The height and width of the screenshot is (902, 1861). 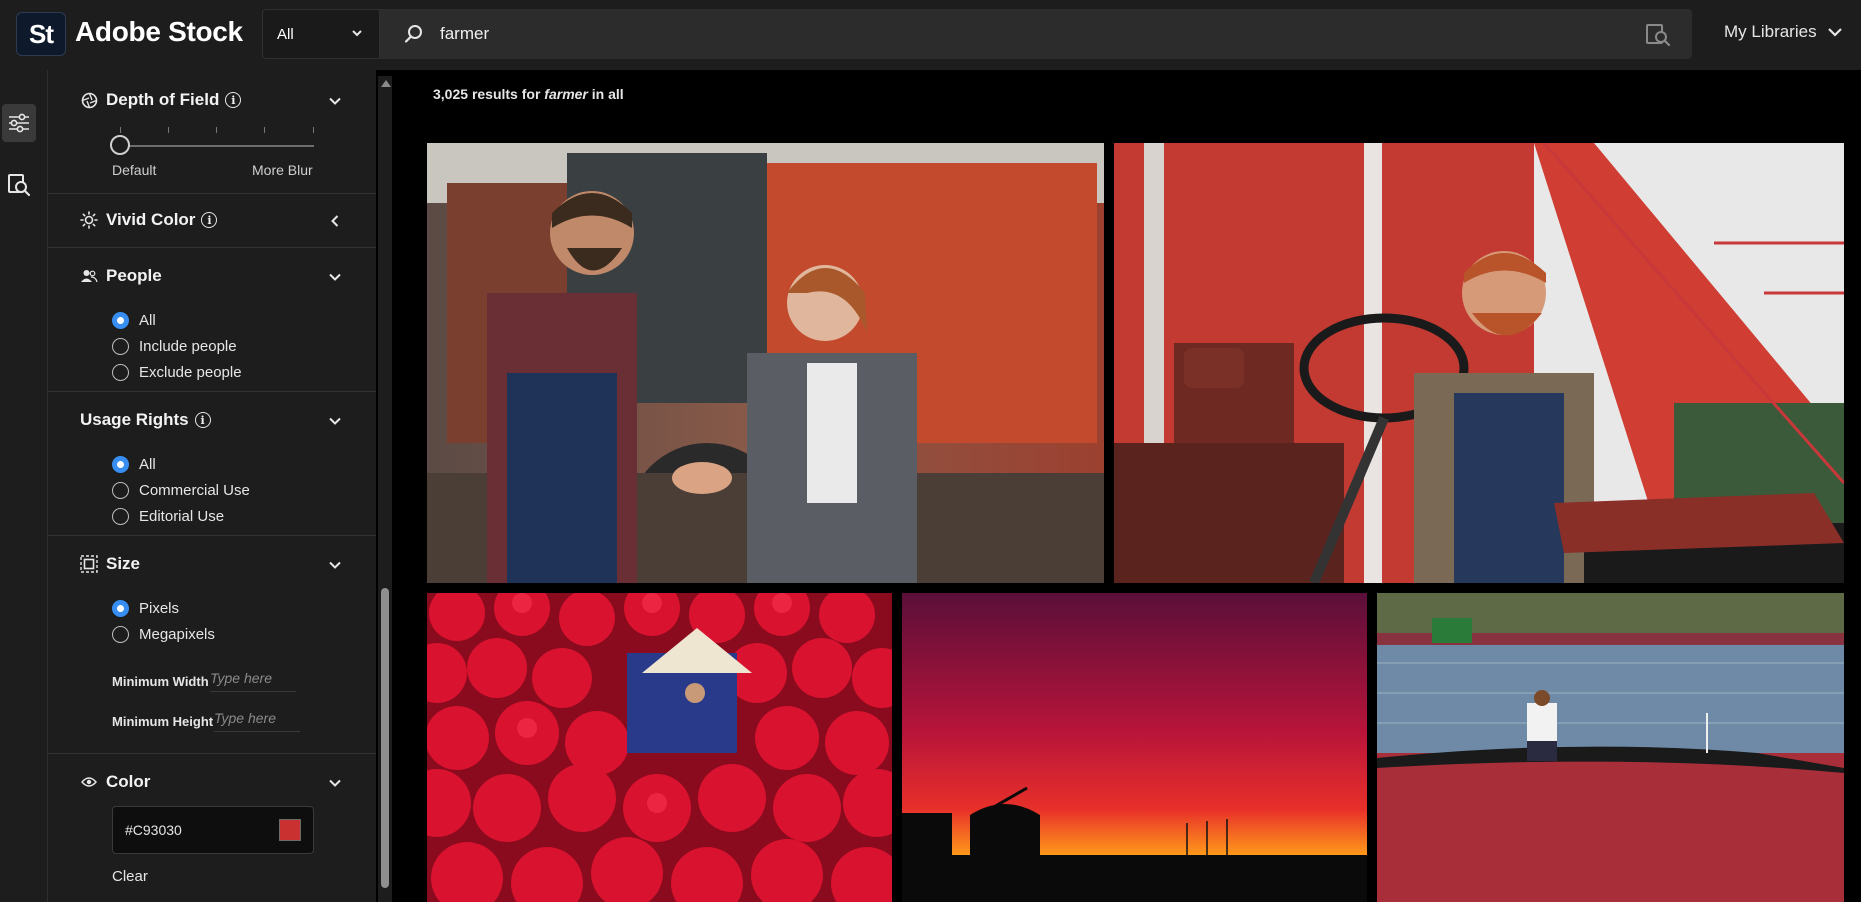 I want to click on min-width-input, so click(x=253, y=678).